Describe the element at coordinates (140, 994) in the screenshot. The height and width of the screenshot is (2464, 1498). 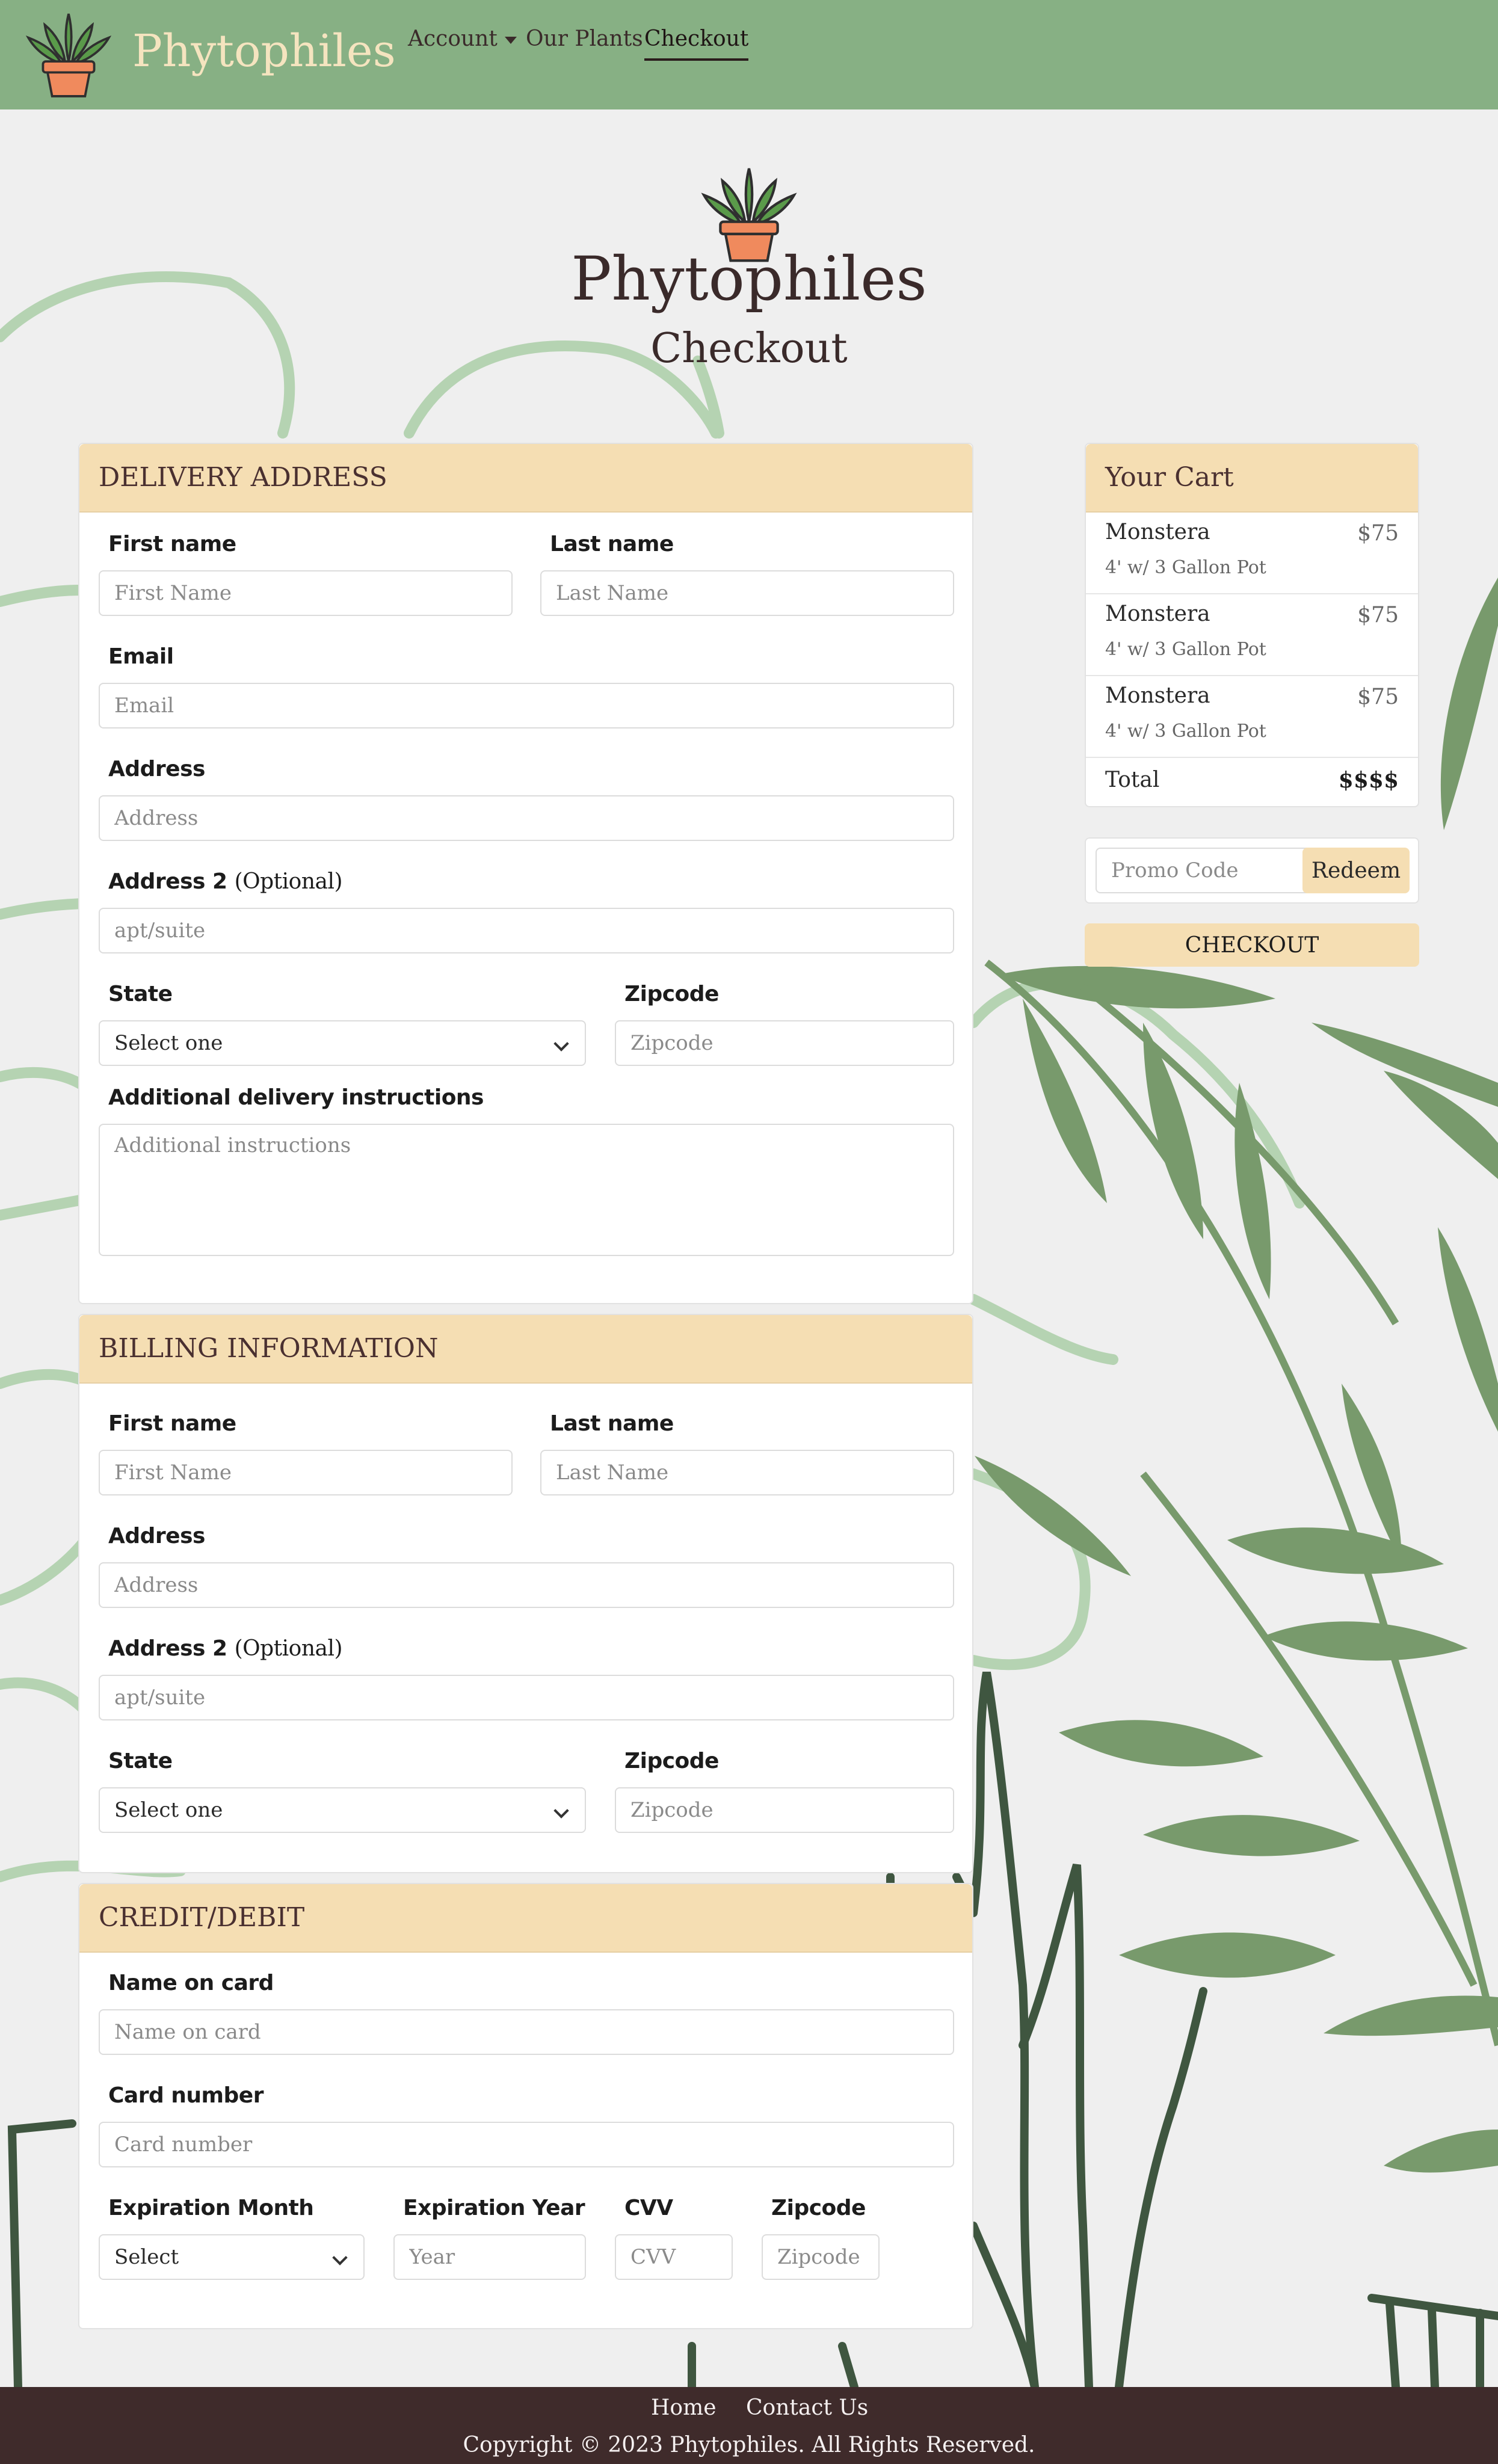
I see `state-label: State` at that location.